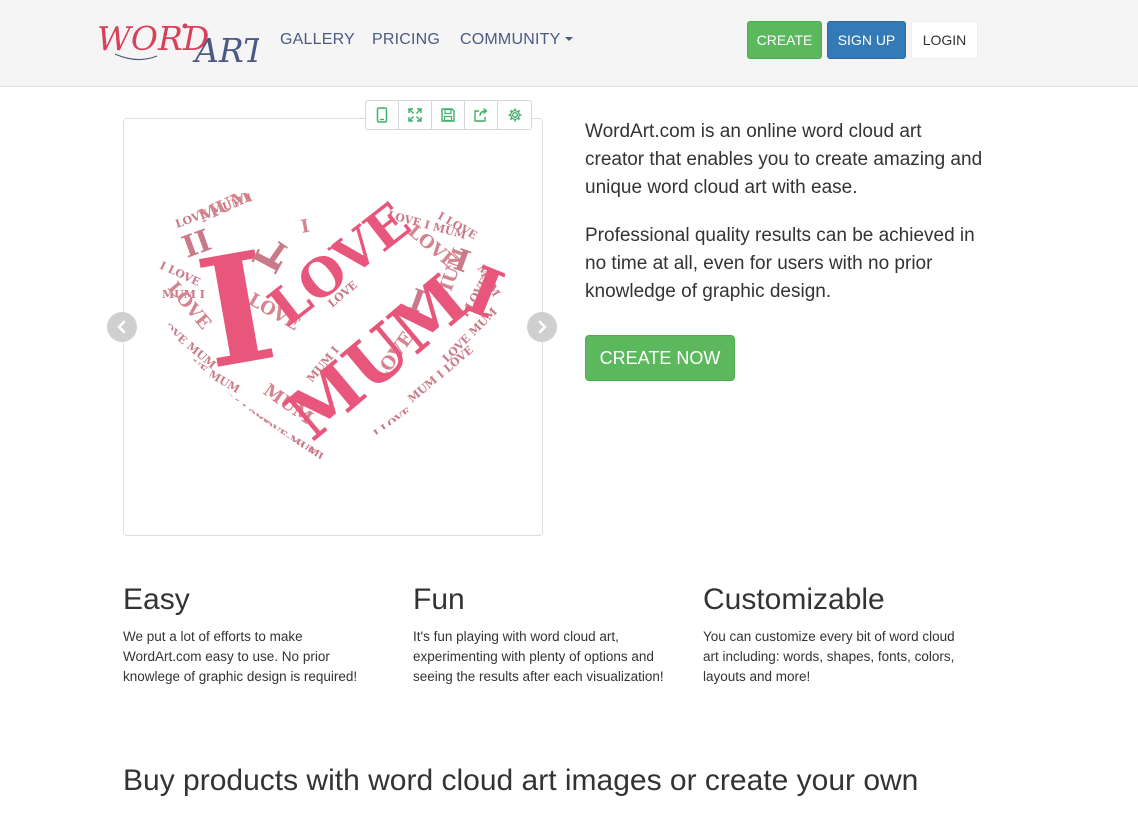  What do you see at coordinates (406, 40) in the screenshot?
I see `nav-pricing-link: PRICING` at bounding box center [406, 40].